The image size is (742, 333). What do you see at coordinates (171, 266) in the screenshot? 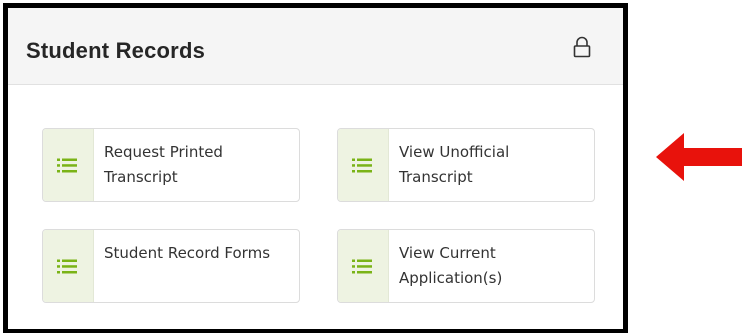
I see `tile-student-record-forms: Student Record Forms` at bounding box center [171, 266].